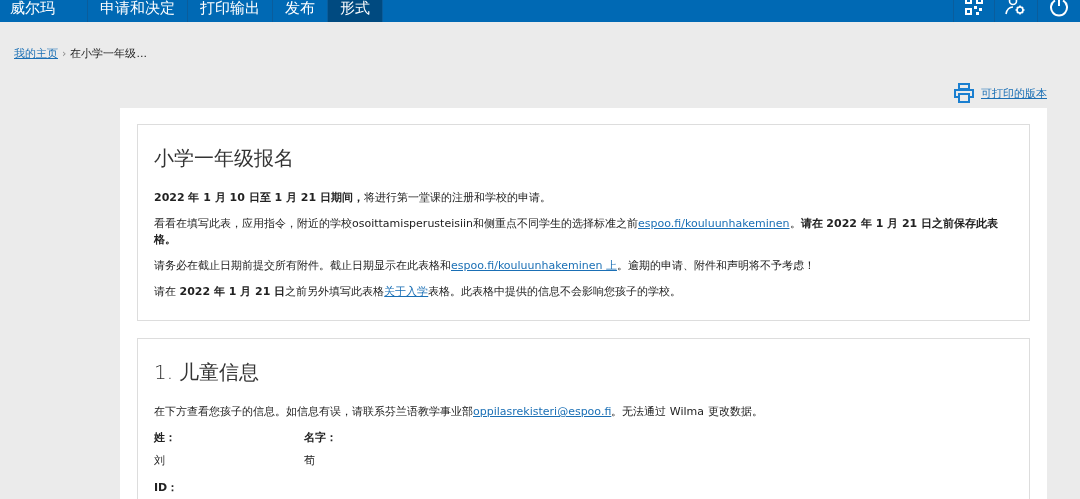 Image resolution: width=1080 pixels, height=499 pixels. I want to click on paragraph-text: 请务必在截止日期前提交所有附件。截止日期显示在此表格和espoo.fi/kouluunhakeminen 上。逾期的申请、附件和声明将不予考虑！, so click(485, 266).